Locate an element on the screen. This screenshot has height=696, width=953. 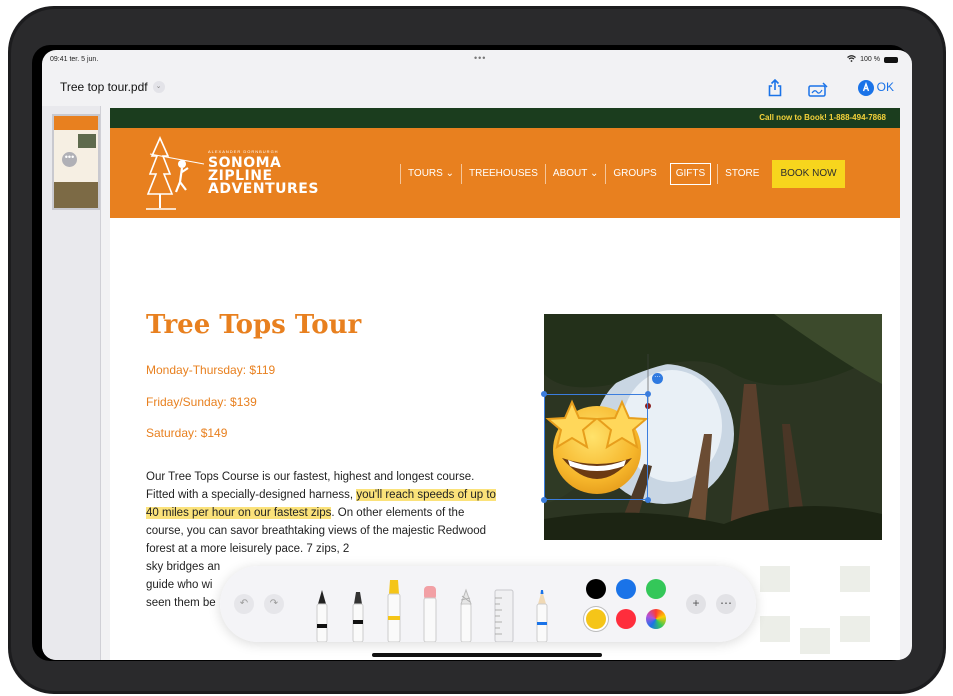
page-thumbnail: ••• is located at coordinates (76, 162).